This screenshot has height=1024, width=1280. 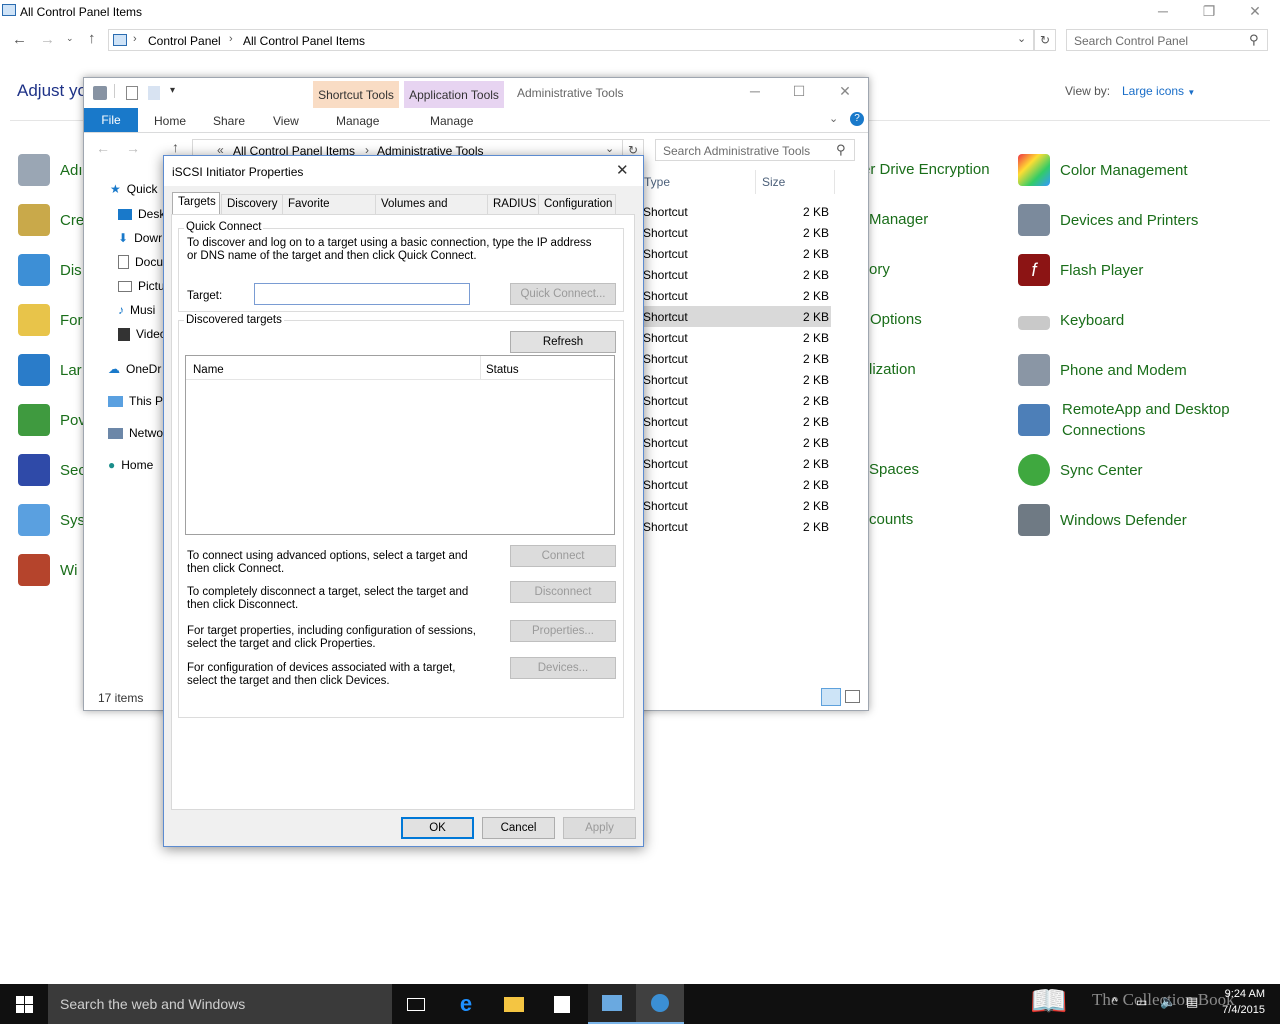 What do you see at coordinates (563, 342) in the screenshot?
I see `refresh-button: Refresh` at bounding box center [563, 342].